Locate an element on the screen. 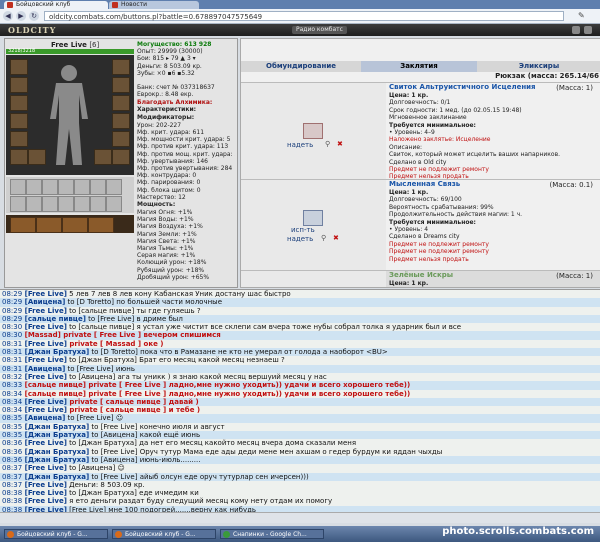 The height and width of the screenshot is (542, 600). belt-slot is located at coordinates (19, 157).